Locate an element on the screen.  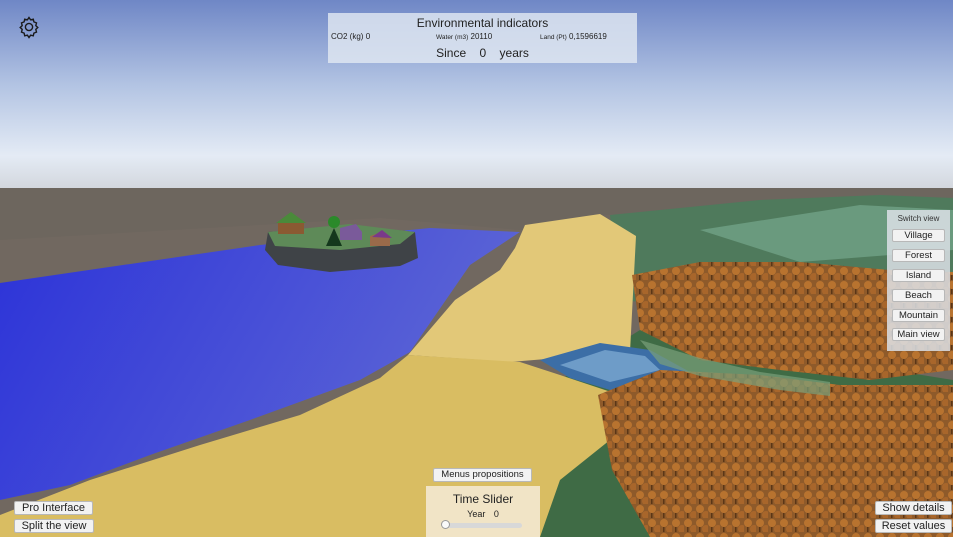
time-slider-panel: Time Slider Year 0 is located at coordinates (483, 511).